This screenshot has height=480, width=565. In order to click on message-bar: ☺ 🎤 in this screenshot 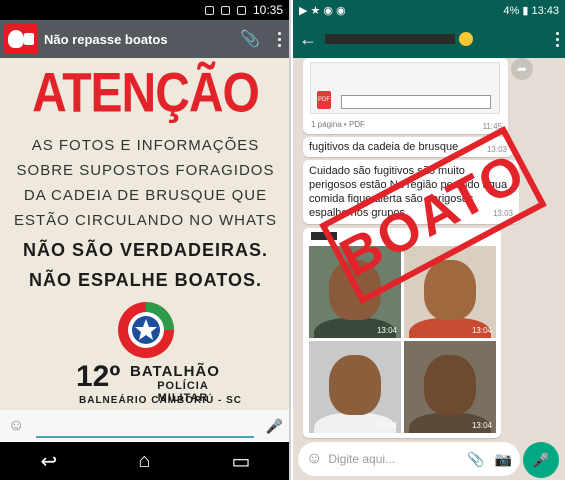, I will do `click(144, 426)`.